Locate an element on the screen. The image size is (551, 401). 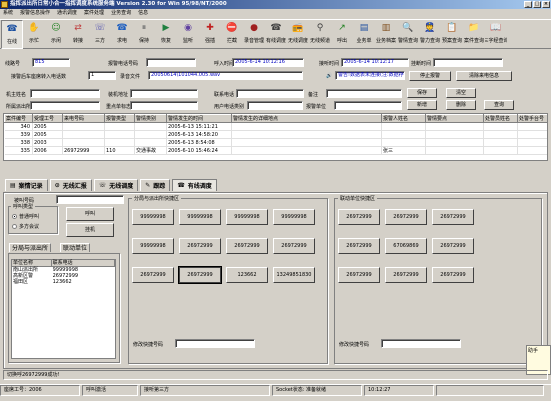
toolbar-case-query-button: 📁 案件查询 is located at coordinates (474, 34).